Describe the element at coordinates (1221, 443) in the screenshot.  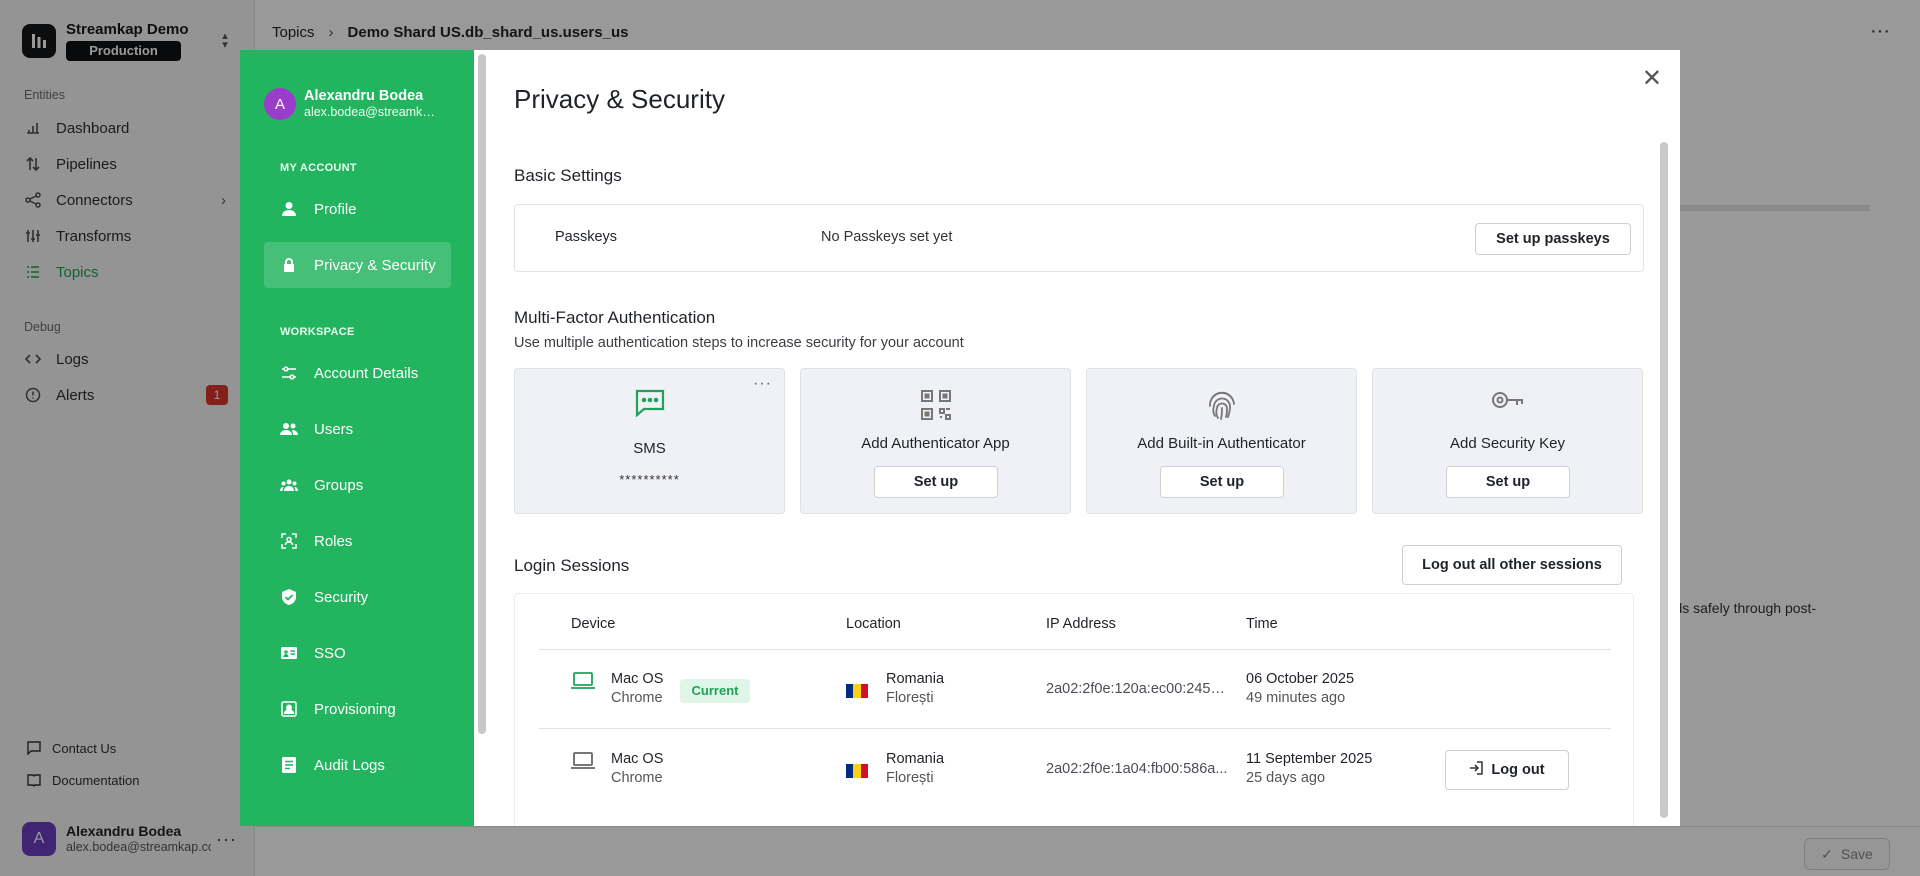
I see `mfa-label: Add Built-in Authenticator` at that location.